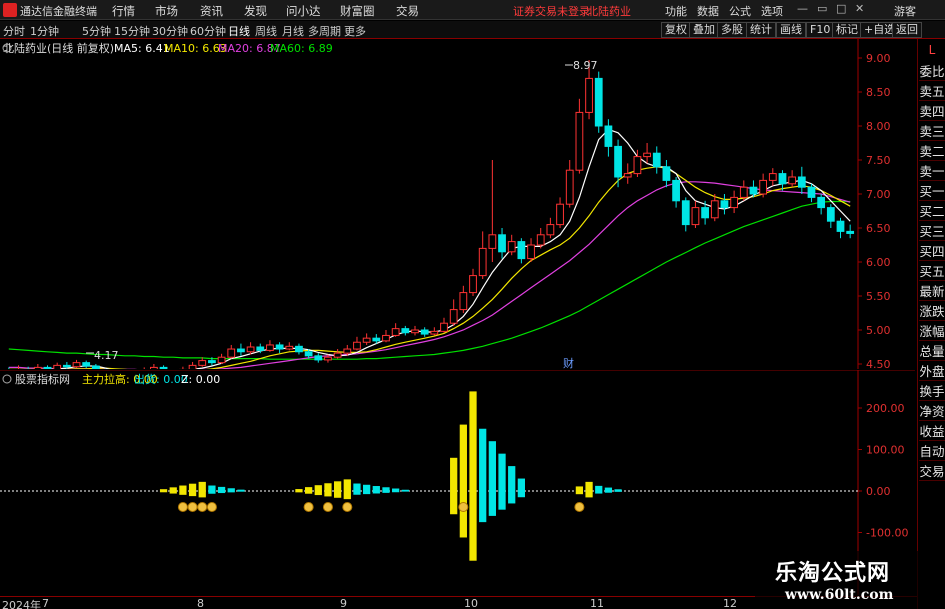 Image resolution: width=945 pixels, height=609 pixels. Describe the element at coordinates (772, 11) in the screenshot. I see `menu-item-options: 选项` at that location.